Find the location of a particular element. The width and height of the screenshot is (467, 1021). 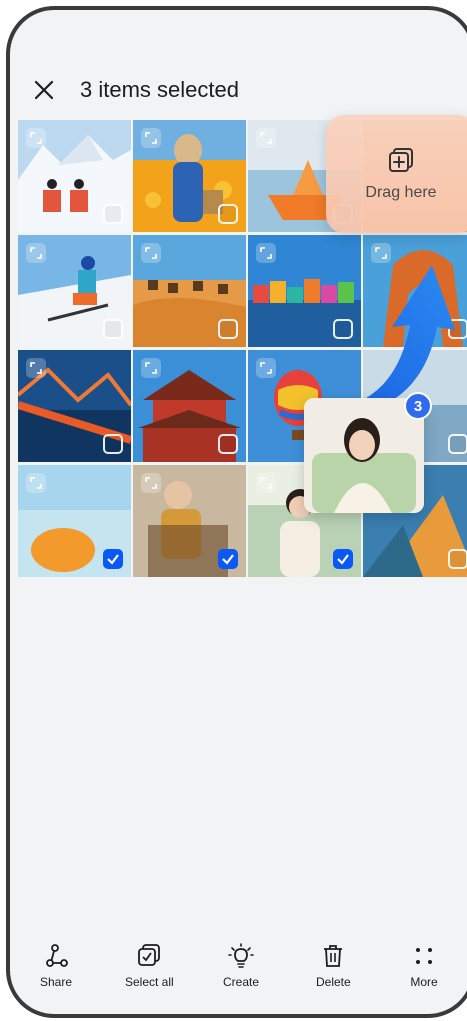

delete-label: Delete is located at coordinates (333, 982).